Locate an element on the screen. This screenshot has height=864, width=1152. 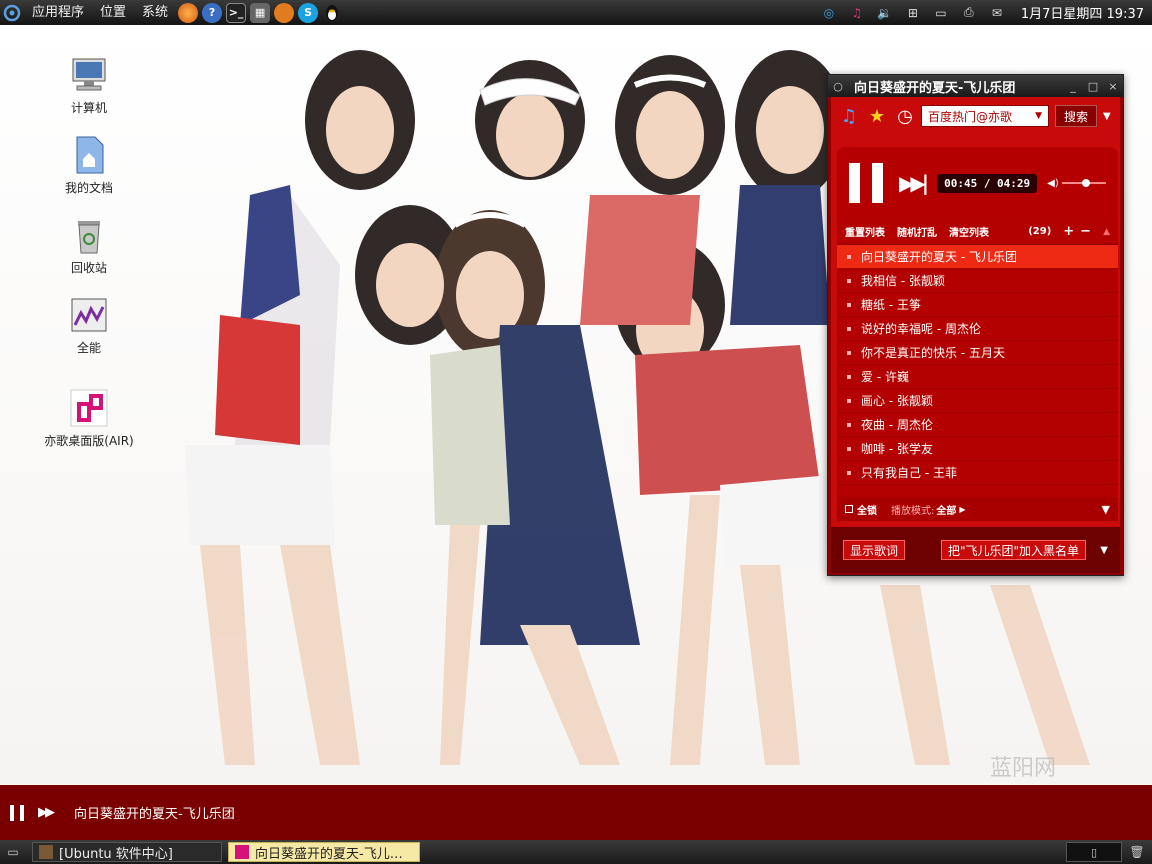
song-row: 你不是真正的快乐 - 五月天 is located at coordinates (977, 353).